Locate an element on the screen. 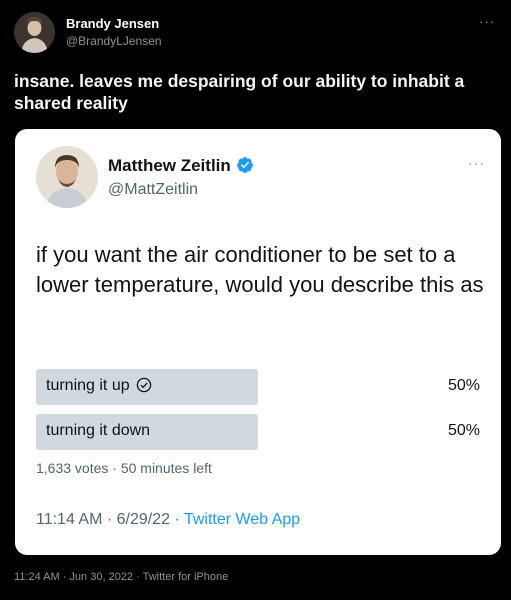 This screenshot has width=511, height=600. quoted-author-name-text: Matthew Zeitlin is located at coordinates (169, 165).